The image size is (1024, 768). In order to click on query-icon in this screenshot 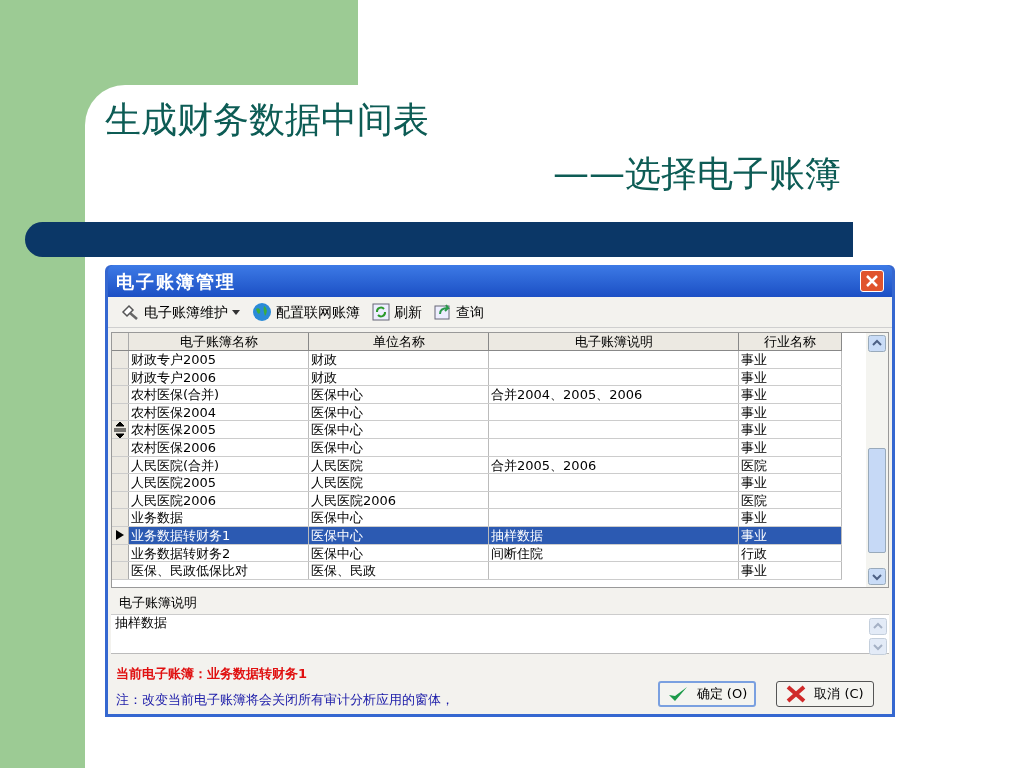, I will do `click(443, 312)`.